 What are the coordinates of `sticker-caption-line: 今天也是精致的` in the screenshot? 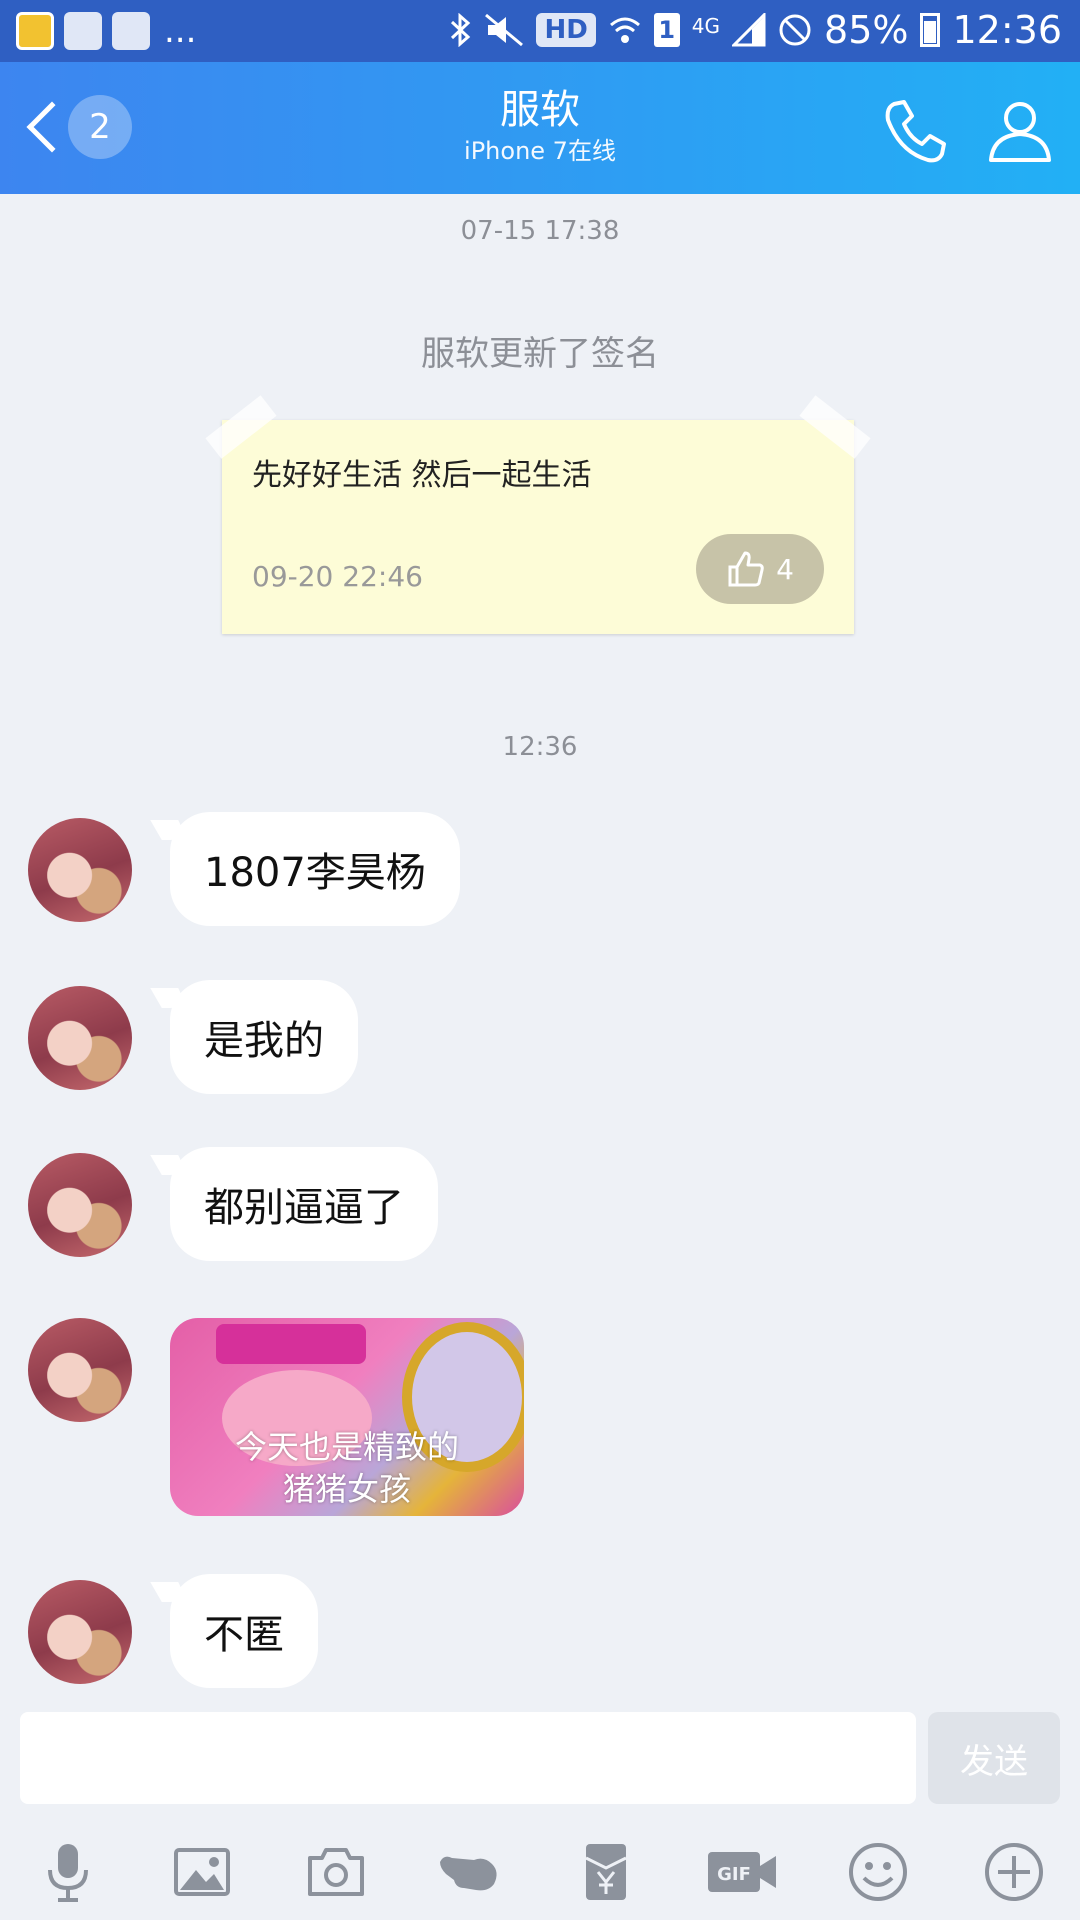 It's located at (346, 1447).